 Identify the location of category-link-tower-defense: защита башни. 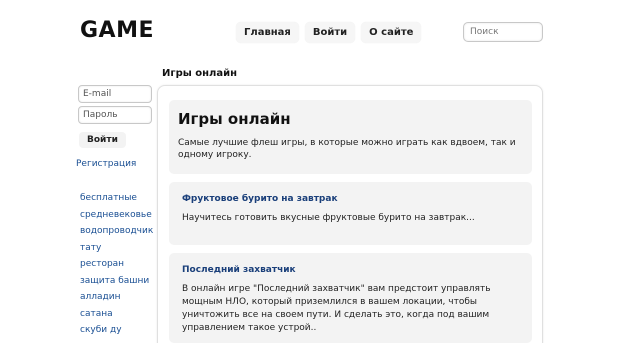
(117, 281).